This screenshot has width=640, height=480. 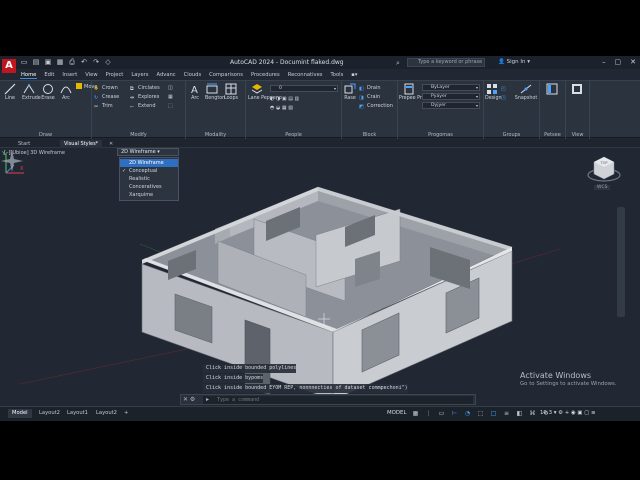 What do you see at coordinates (103, 106) in the screenshot?
I see `trim-button: ✂ Trim` at bounding box center [103, 106].